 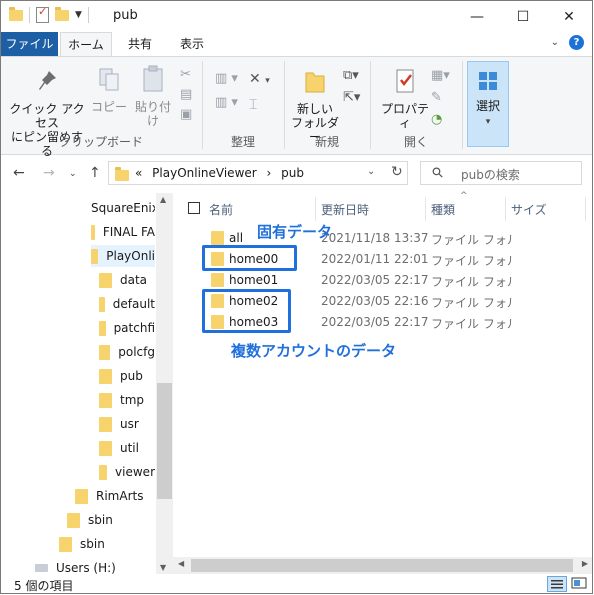 What do you see at coordinates (405, 98) in the screenshot?
I see `properties-button: プロパティ` at bounding box center [405, 98].